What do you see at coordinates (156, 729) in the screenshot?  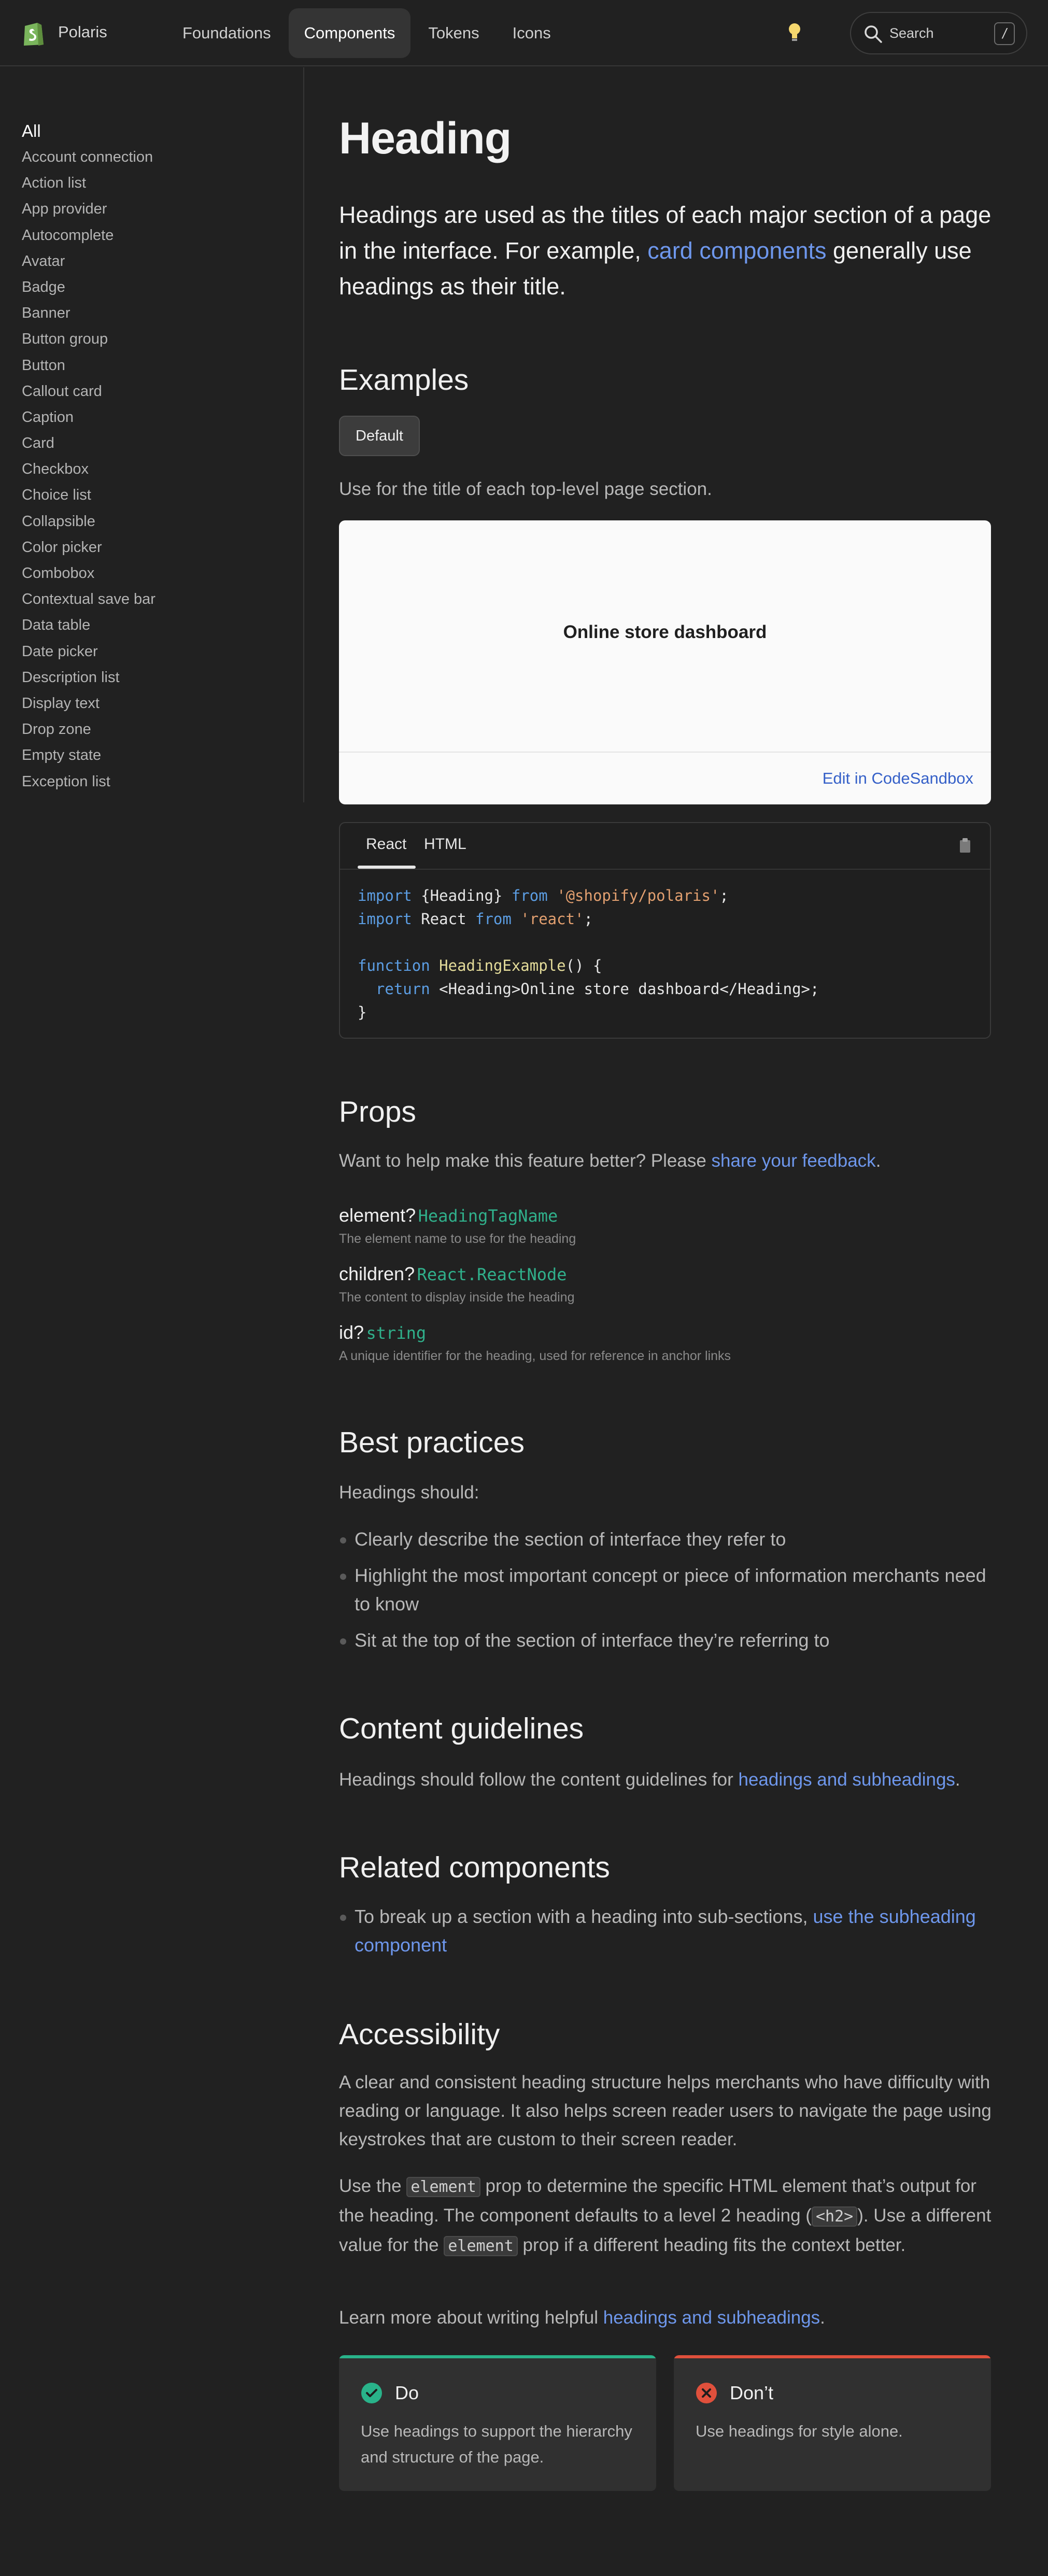 I see `sidebar-item: Drop zone` at bounding box center [156, 729].